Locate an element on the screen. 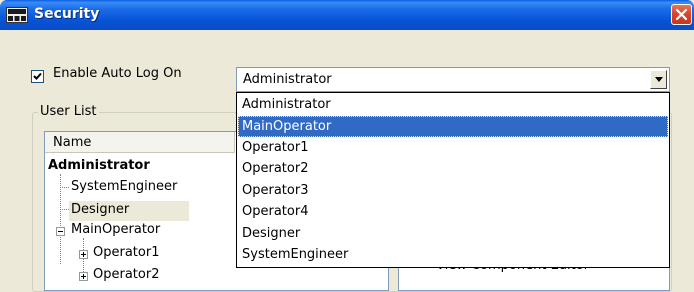 This screenshot has height=292, width=694. name-column-header: Name is located at coordinates (140, 142).